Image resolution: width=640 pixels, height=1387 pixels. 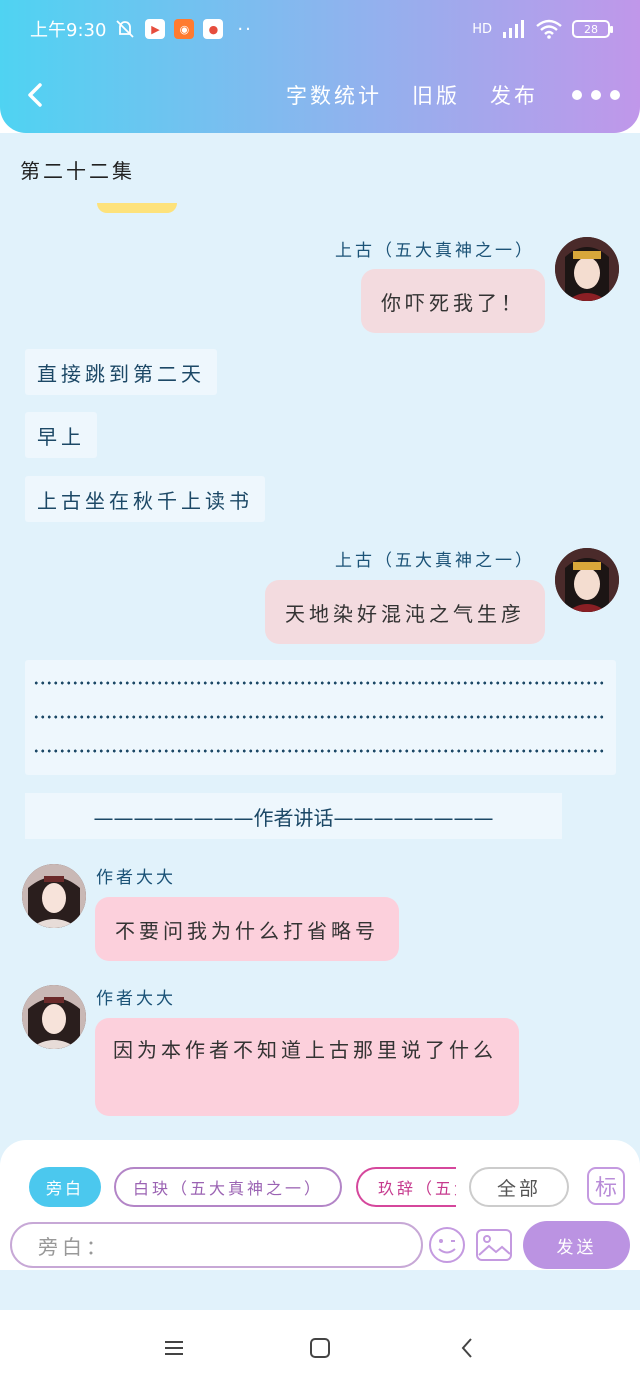 What do you see at coordinates (293, 816) in the screenshot?
I see `author-talk-divider: ————————作者讲话————————` at bounding box center [293, 816].